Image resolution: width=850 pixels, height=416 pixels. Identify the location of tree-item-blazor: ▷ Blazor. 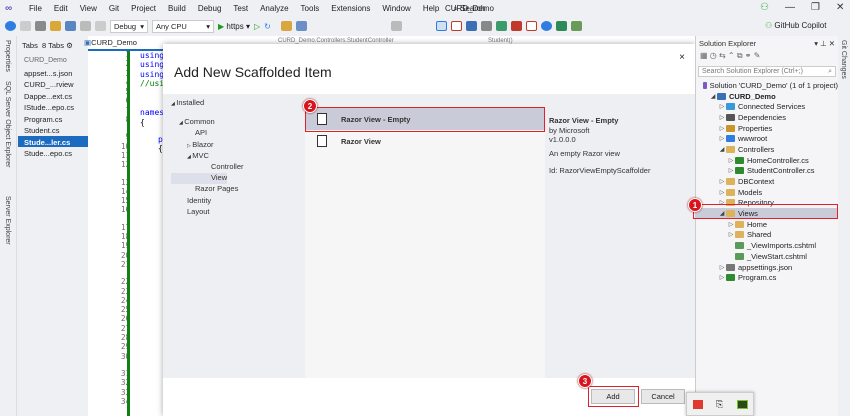
(207, 145).